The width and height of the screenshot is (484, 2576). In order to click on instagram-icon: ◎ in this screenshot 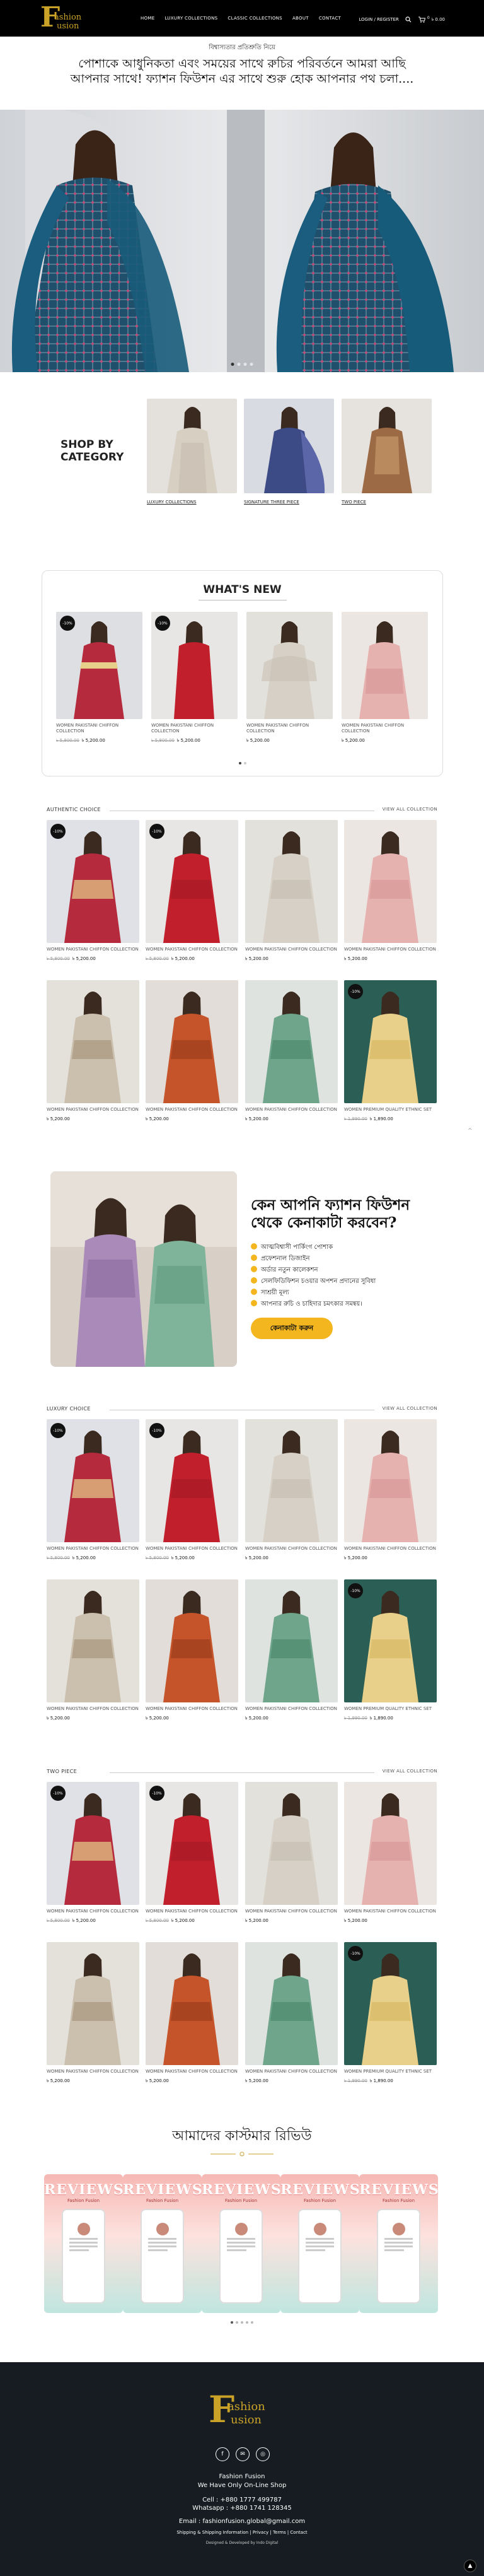, I will do `click(263, 2454)`.